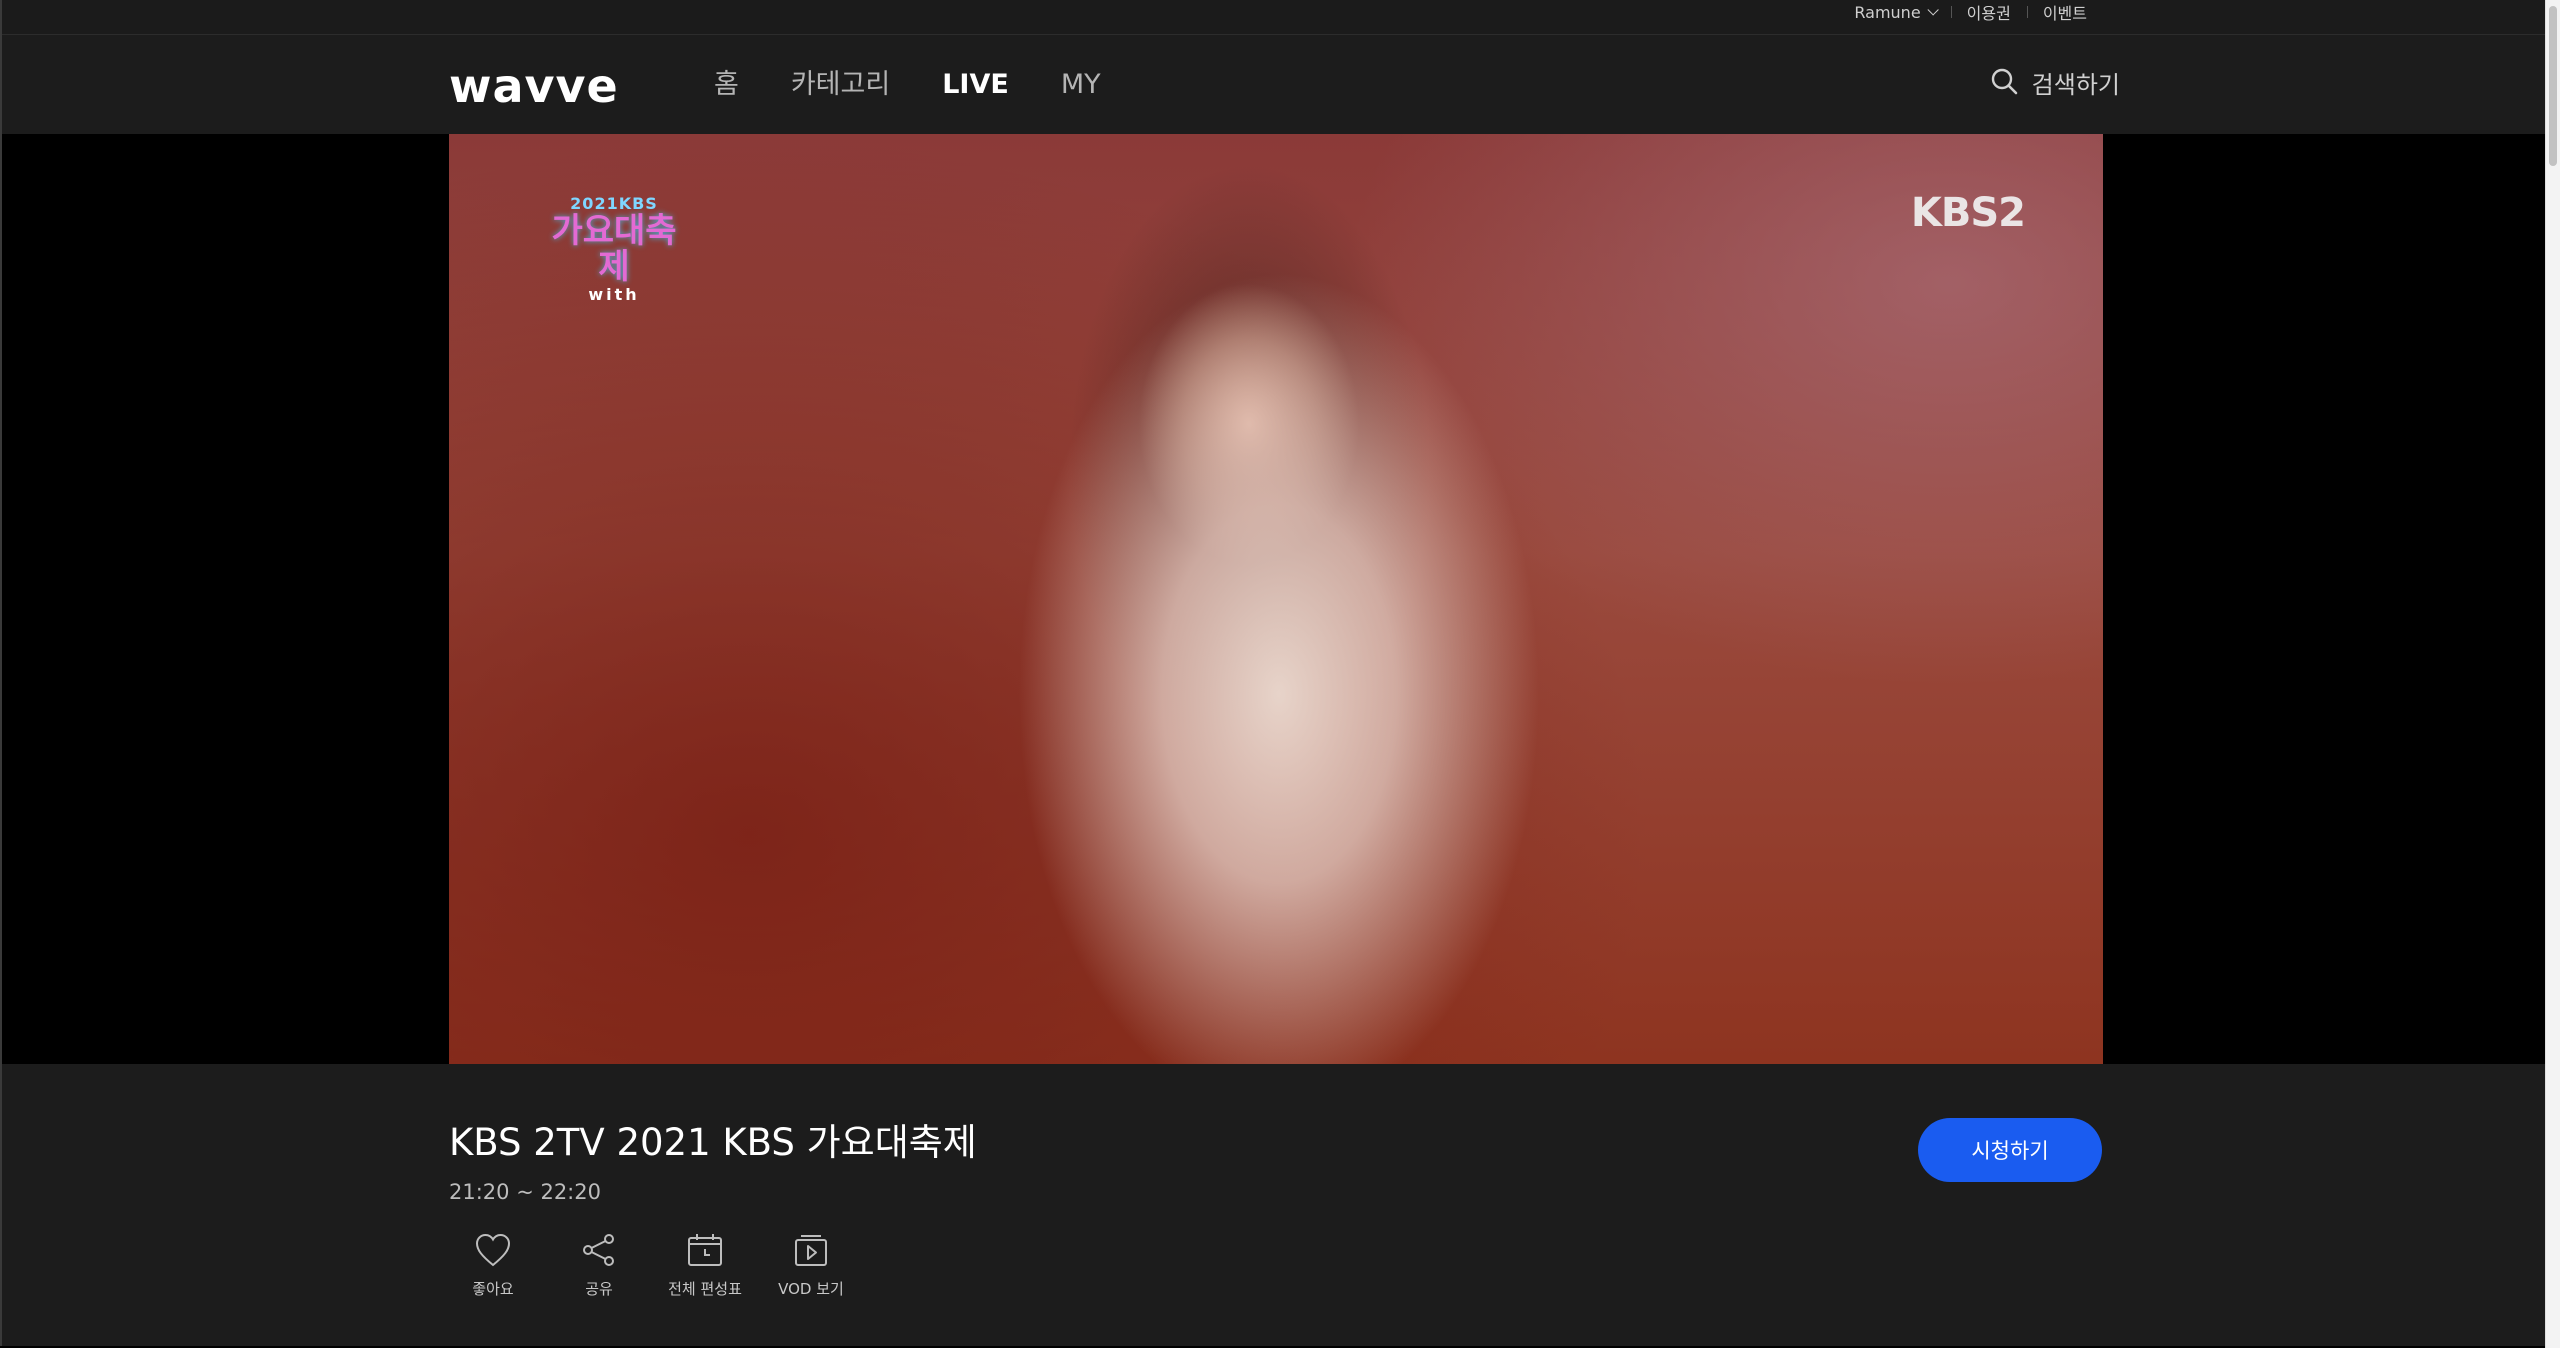 This screenshot has width=2560, height=1348. I want to click on like-button: 좋아요, so click(493, 1264).